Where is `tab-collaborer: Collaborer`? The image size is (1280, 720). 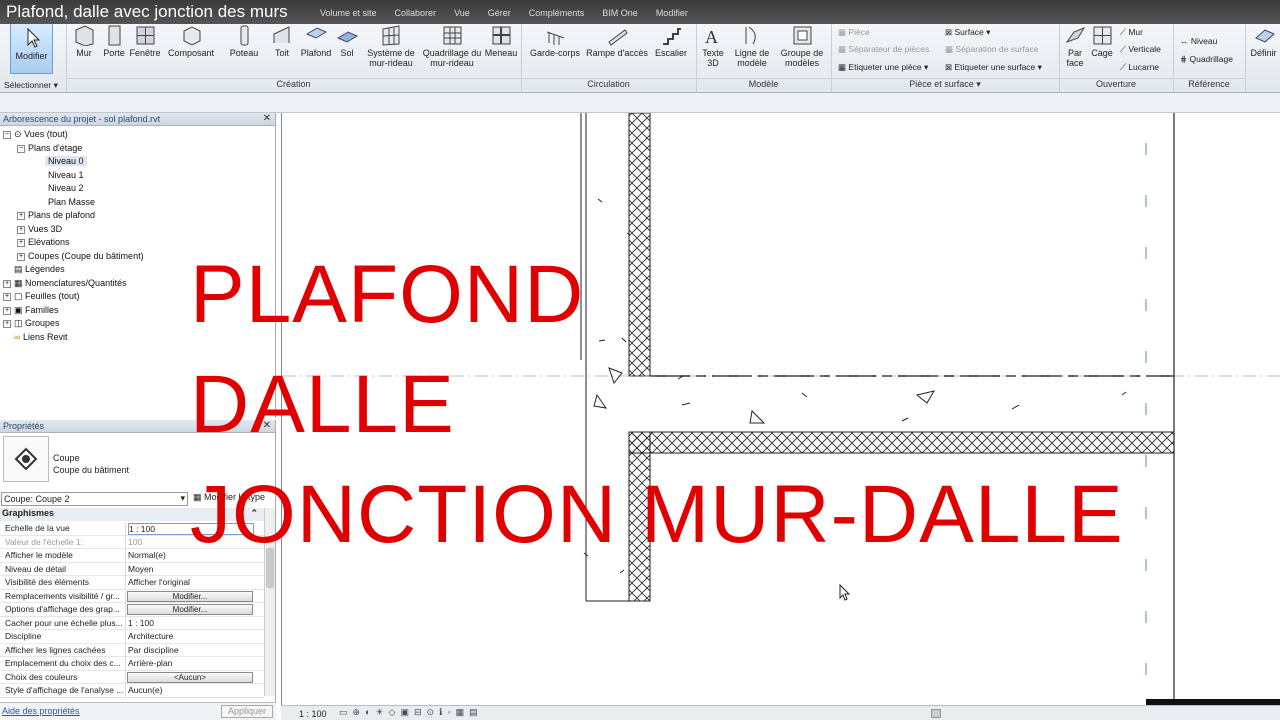
tab-collaborer: Collaborer is located at coordinates (416, 13).